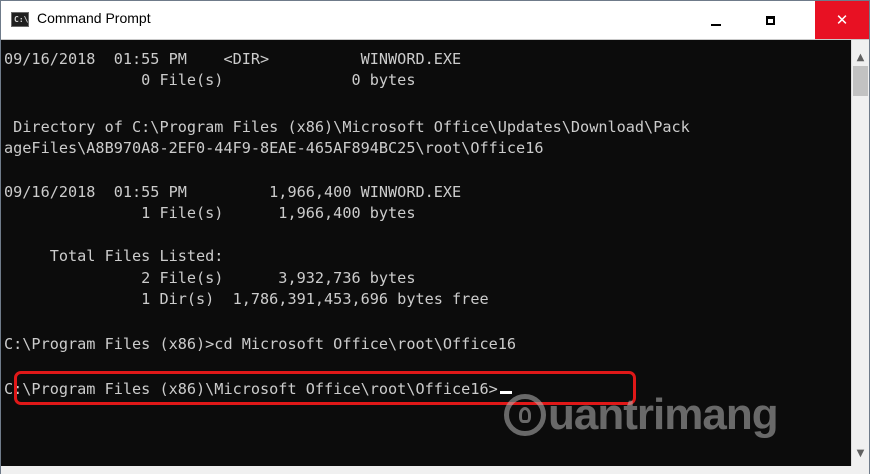 This screenshot has height=474, width=870. I want to click on watermark-logo: uantrimang, so click(641, 414).